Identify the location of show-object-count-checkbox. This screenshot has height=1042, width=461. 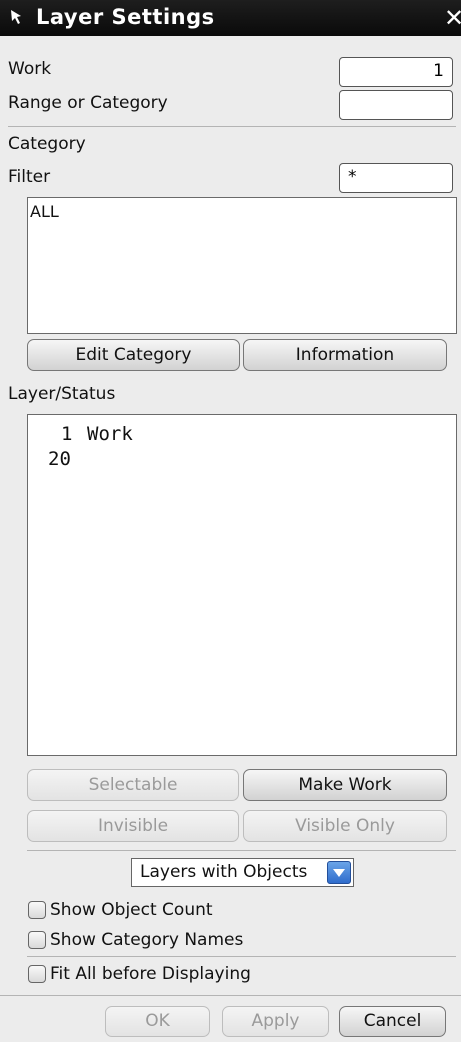
(37, 910).